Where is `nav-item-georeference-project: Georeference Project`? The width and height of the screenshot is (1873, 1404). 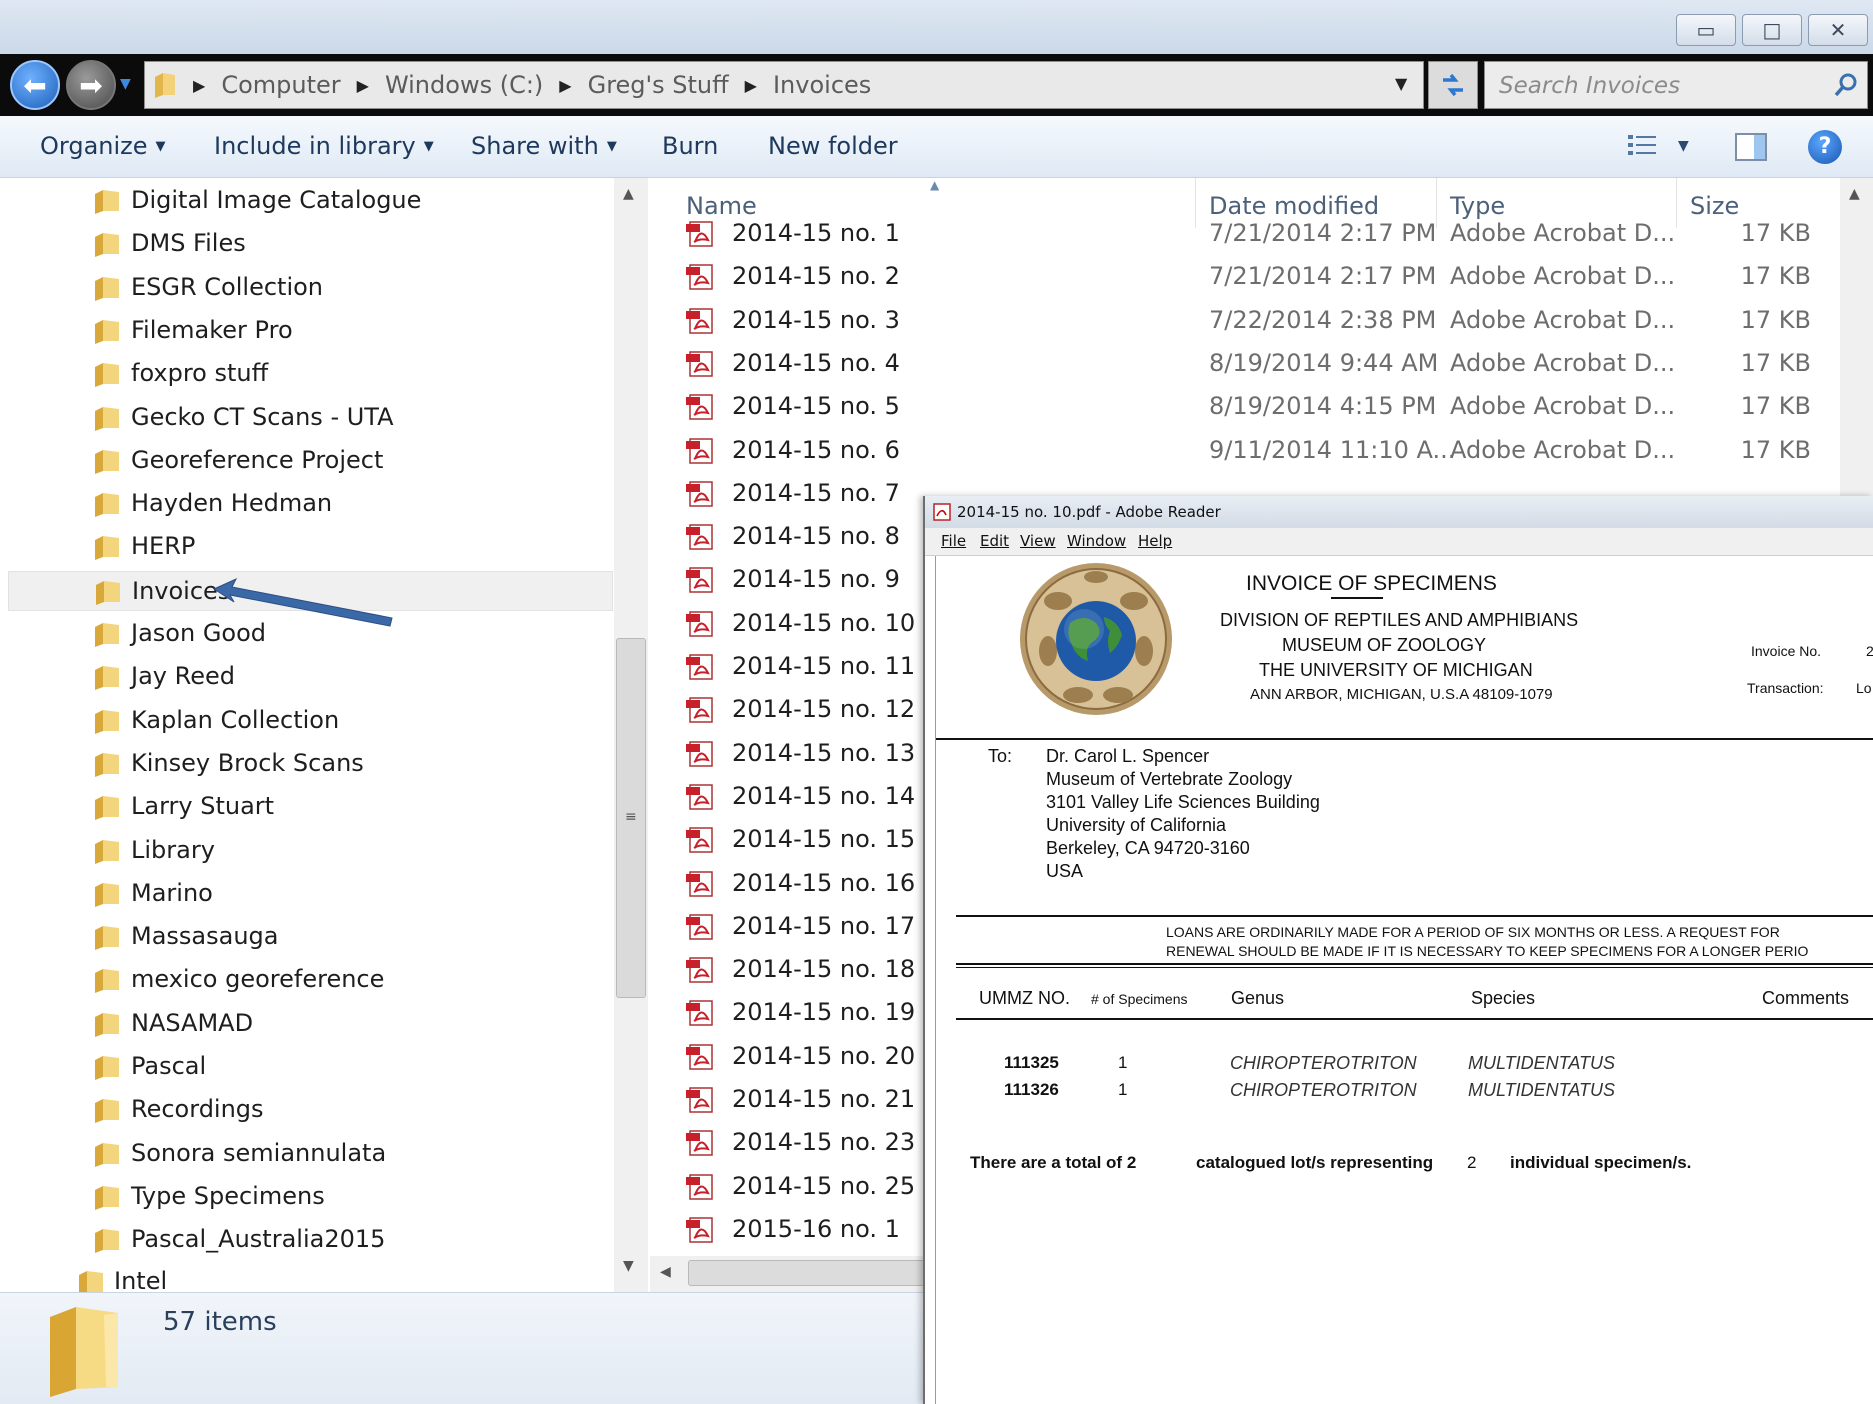 nav-item-georeference-project: Georeference Project is located at coordinates (310, 461).